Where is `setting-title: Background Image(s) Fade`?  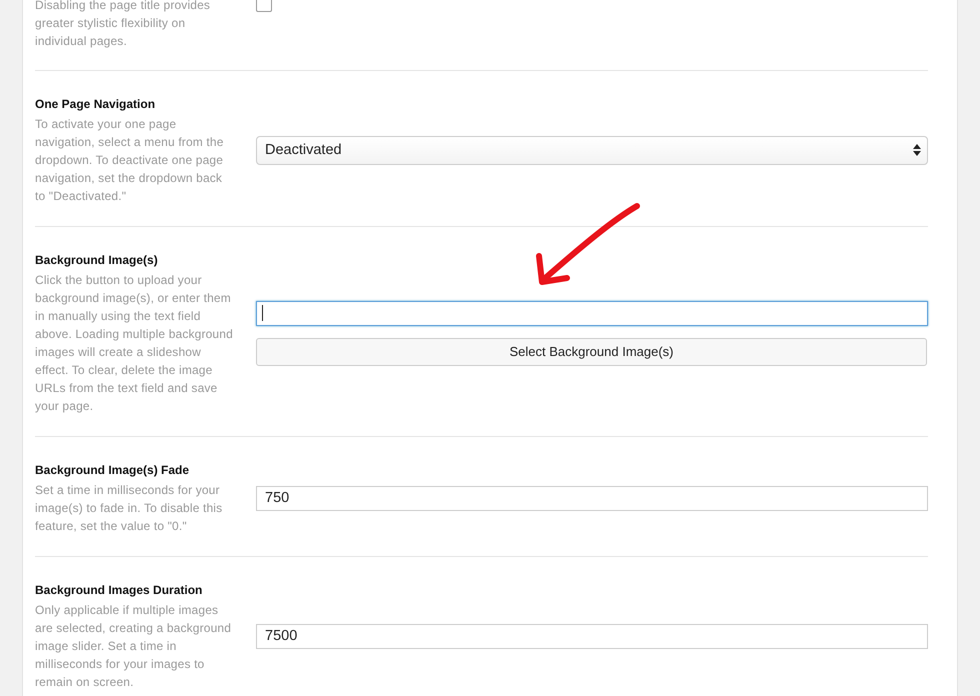
setting-title: Background Image(s) Fade is located at coordinates (112, 470).